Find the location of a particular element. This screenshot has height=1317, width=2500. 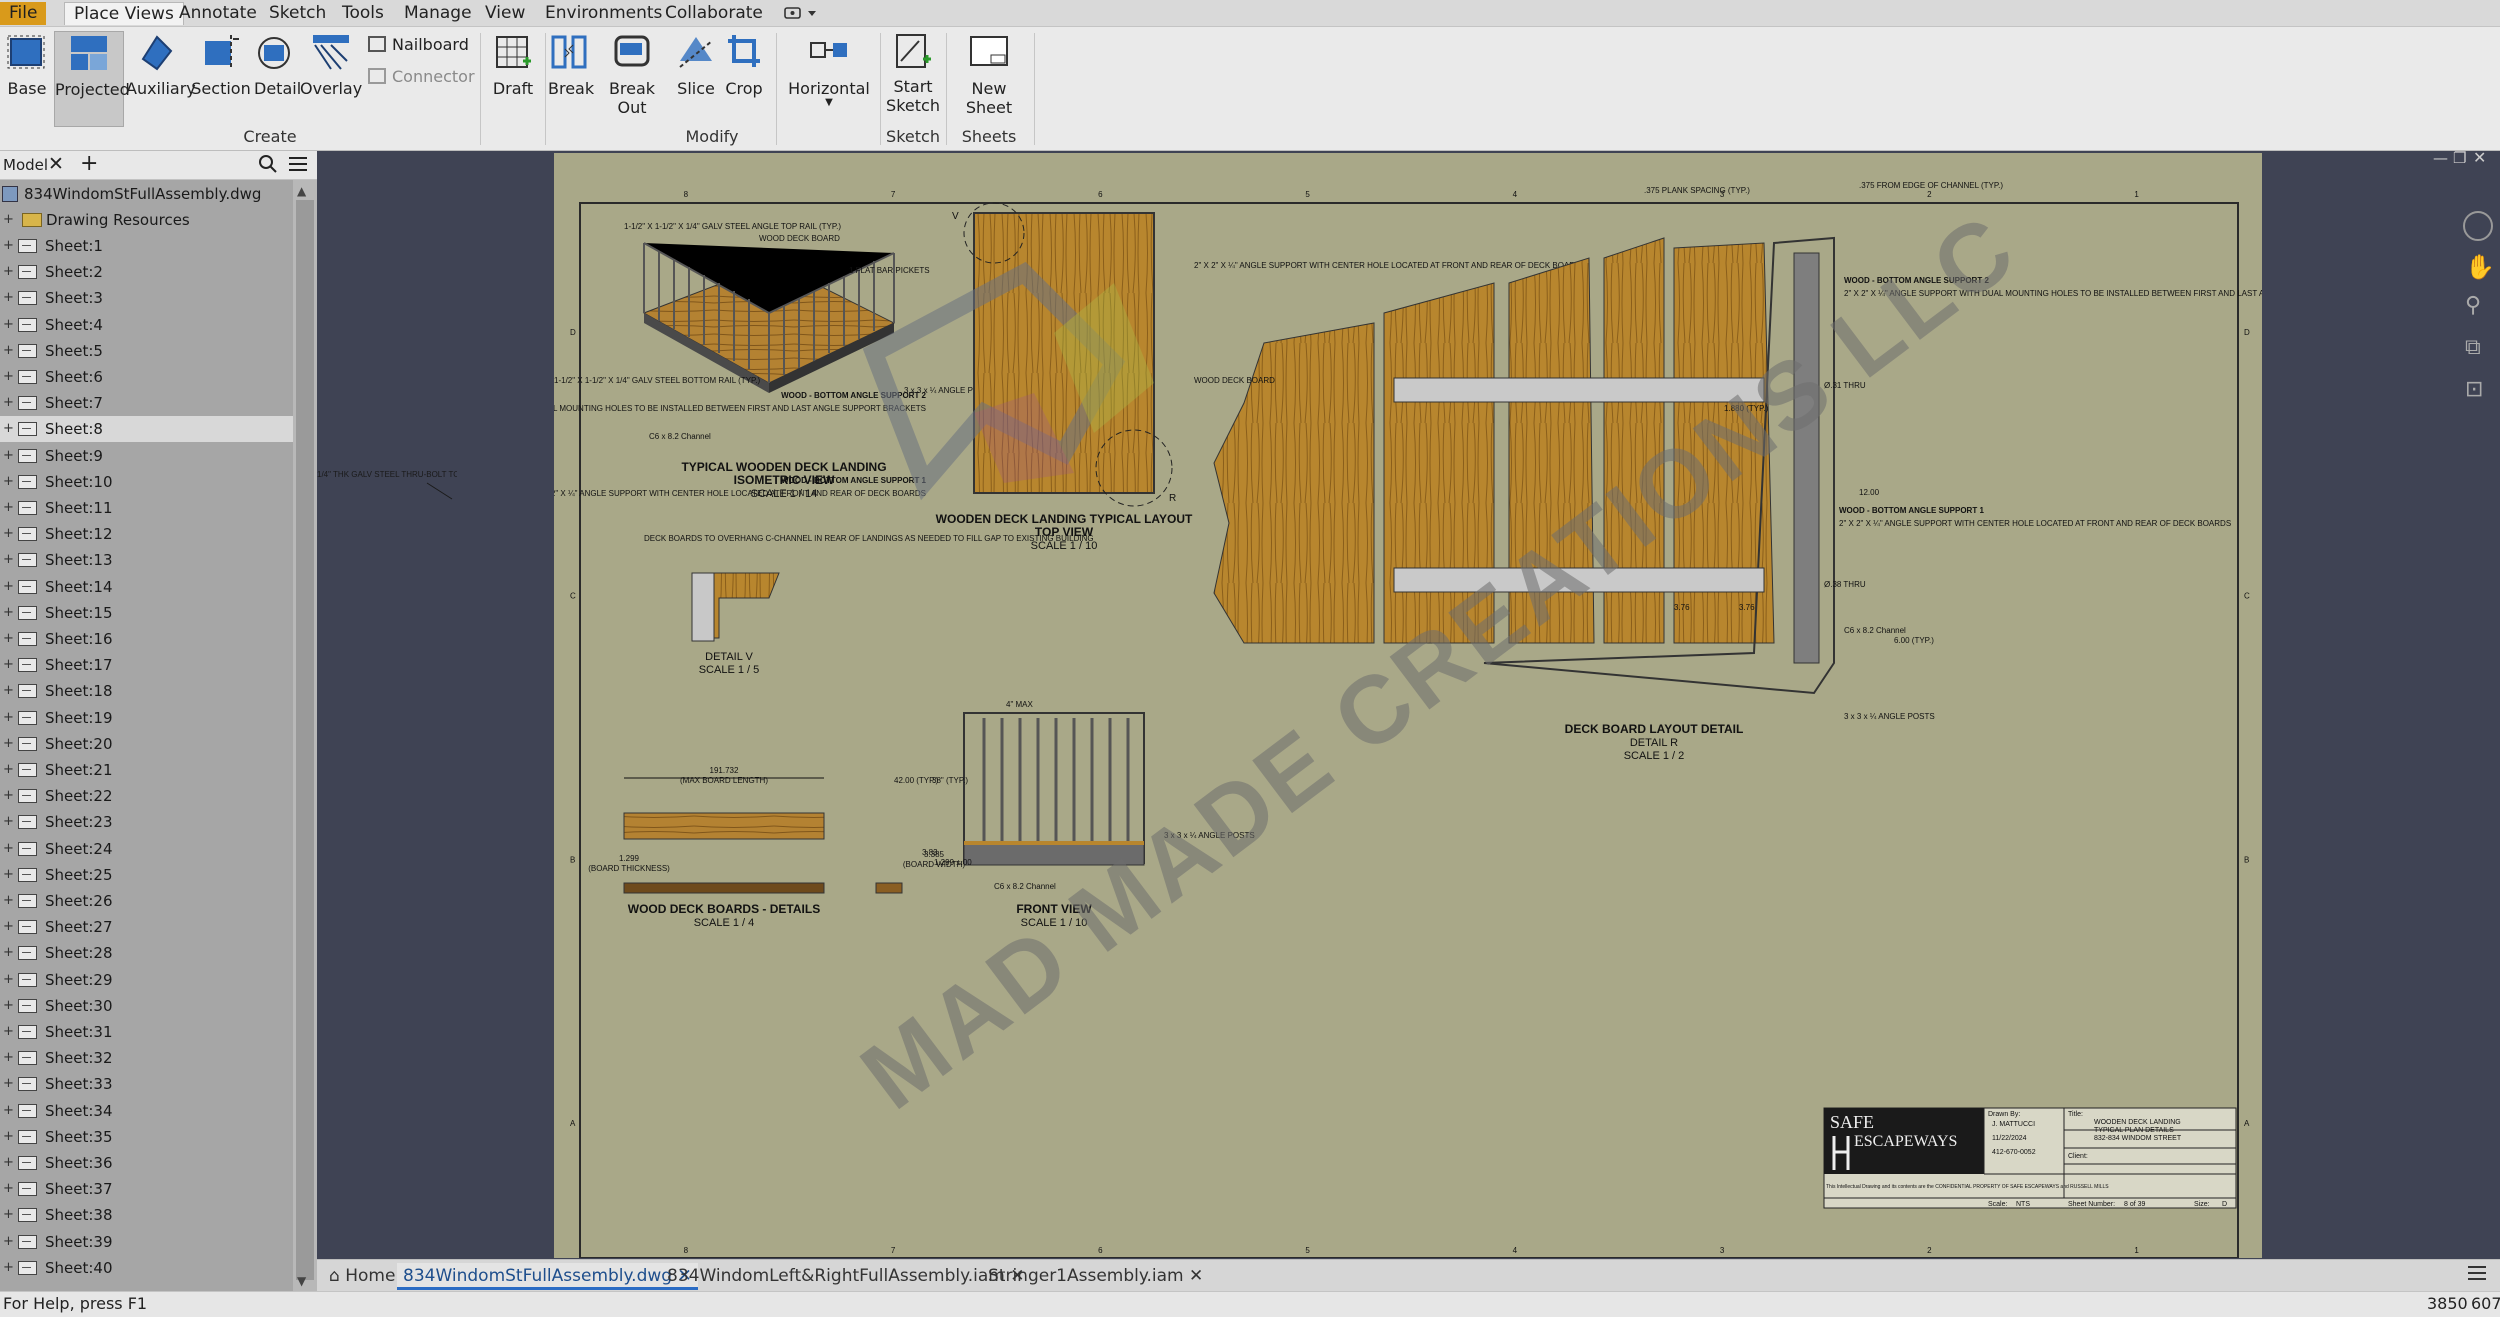

tree-sheet-item: + Sheet:19 is located at coordinates (146, 718).